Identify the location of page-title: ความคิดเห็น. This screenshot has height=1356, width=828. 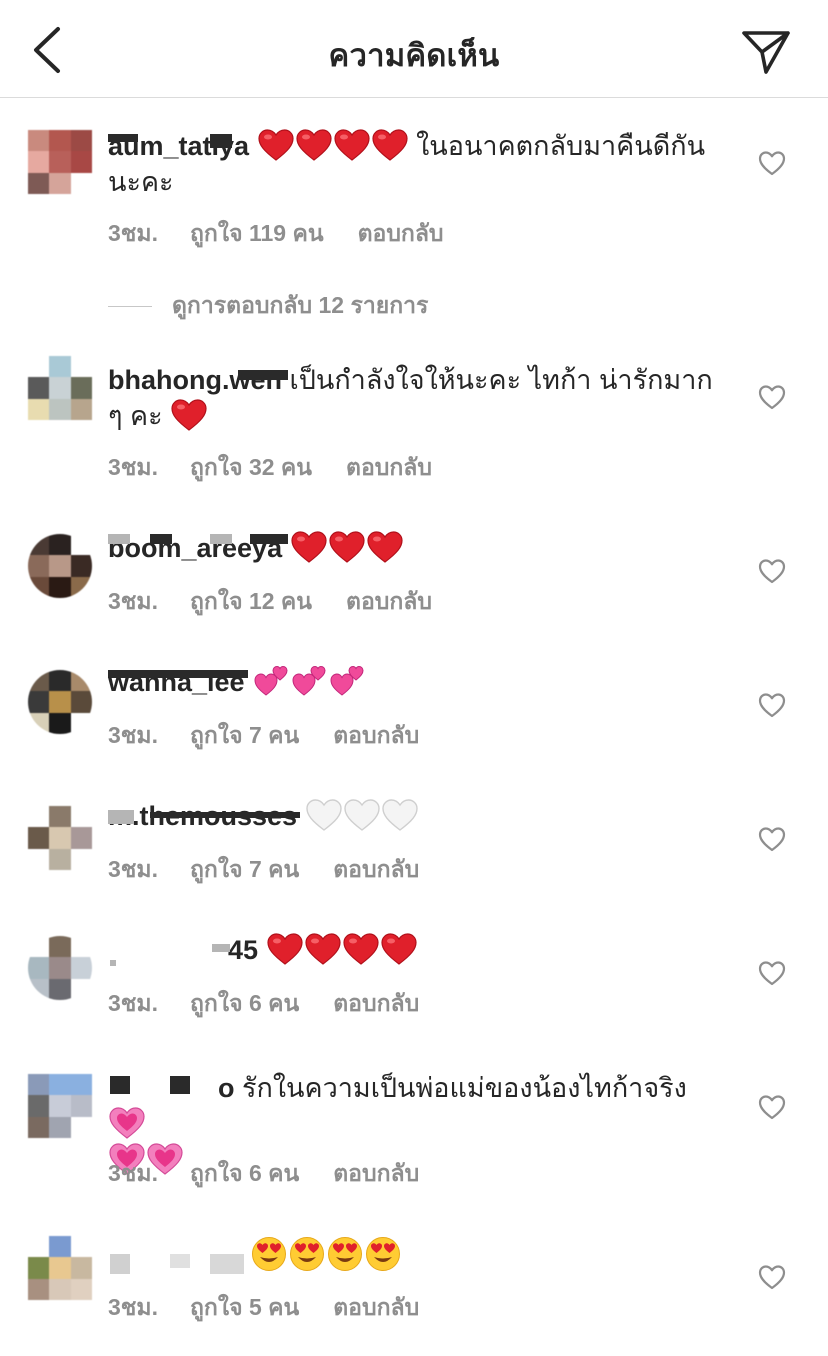
(414, 55).